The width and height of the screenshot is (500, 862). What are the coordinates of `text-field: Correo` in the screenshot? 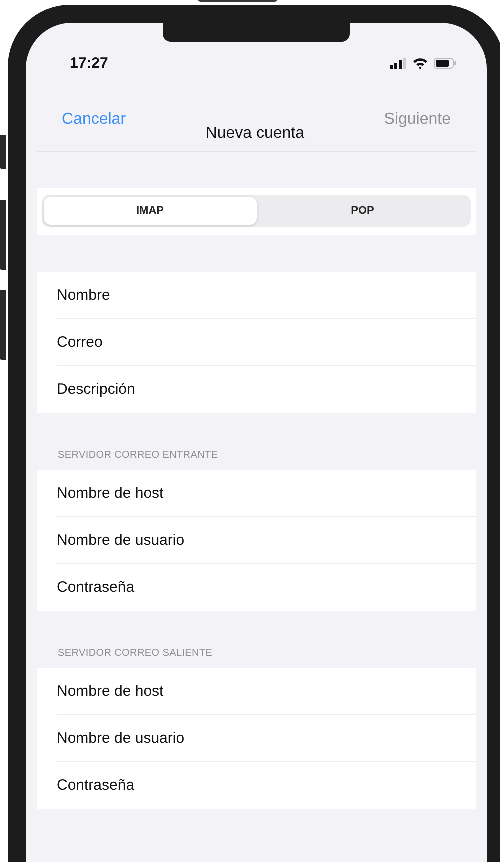 It's located at (266, 342).